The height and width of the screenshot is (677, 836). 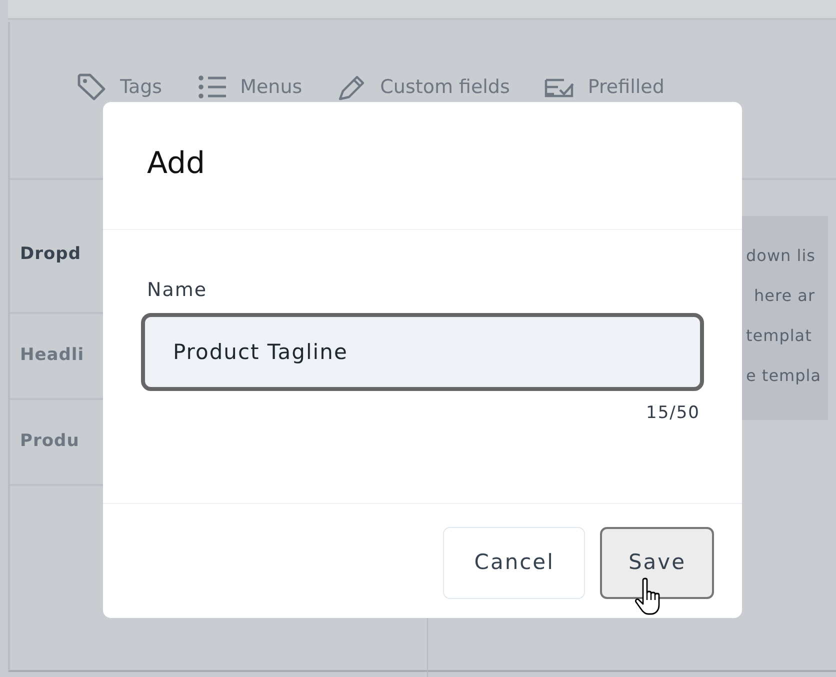 I want to click on character-counter: 15/50, so click(x=672, y=413).